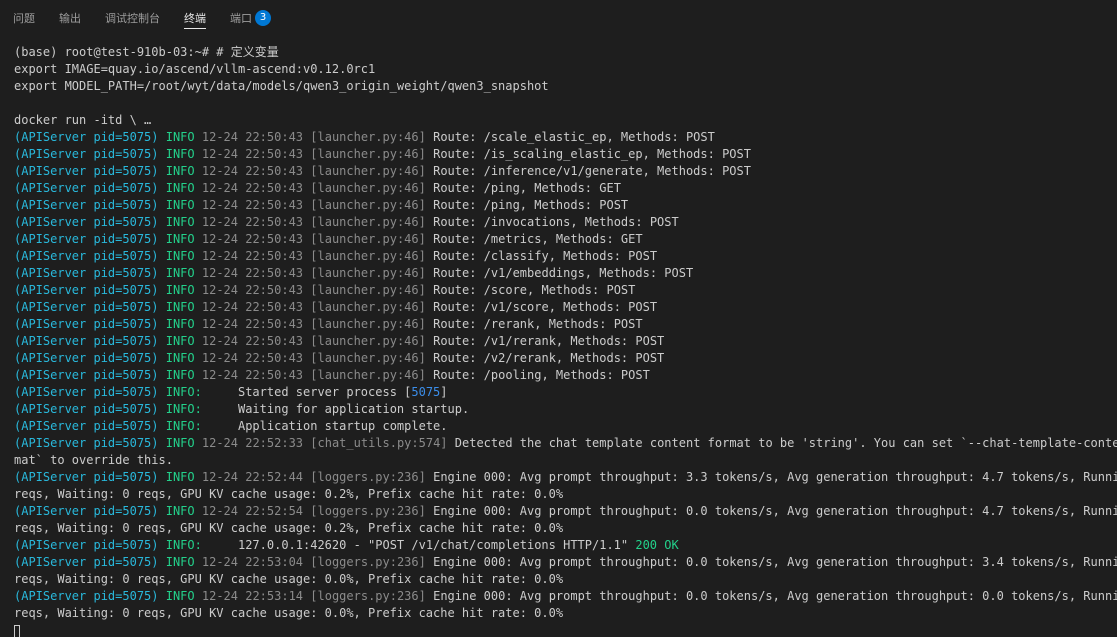 Image resolution: width=1117 pixels, height=637 pixels. What do you see at coordinates (93, 460) in the screenshot?
I see `log-continuation: mat` to override this.` at bounding box center [93, 460].